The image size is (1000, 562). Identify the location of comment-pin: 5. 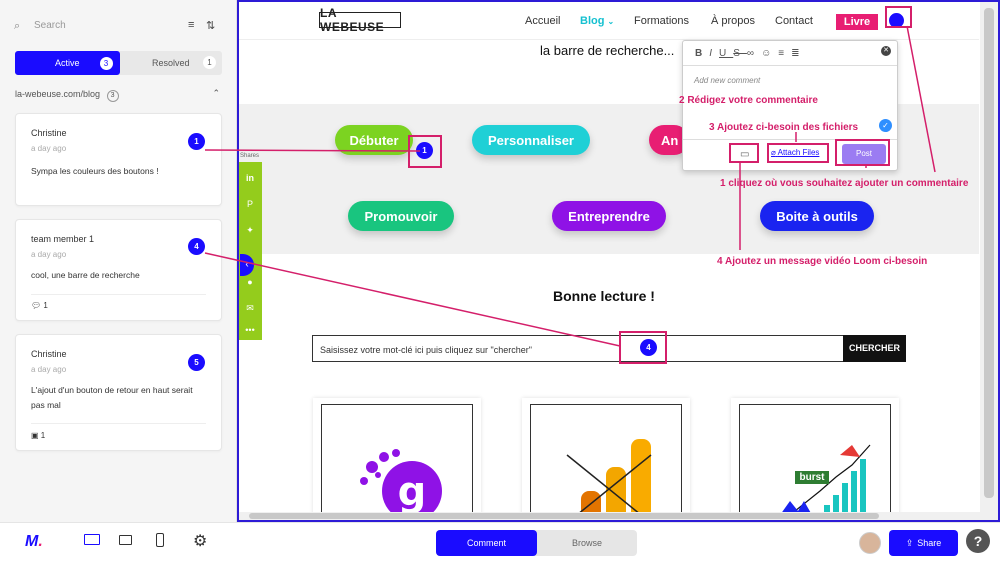
(196, 362).